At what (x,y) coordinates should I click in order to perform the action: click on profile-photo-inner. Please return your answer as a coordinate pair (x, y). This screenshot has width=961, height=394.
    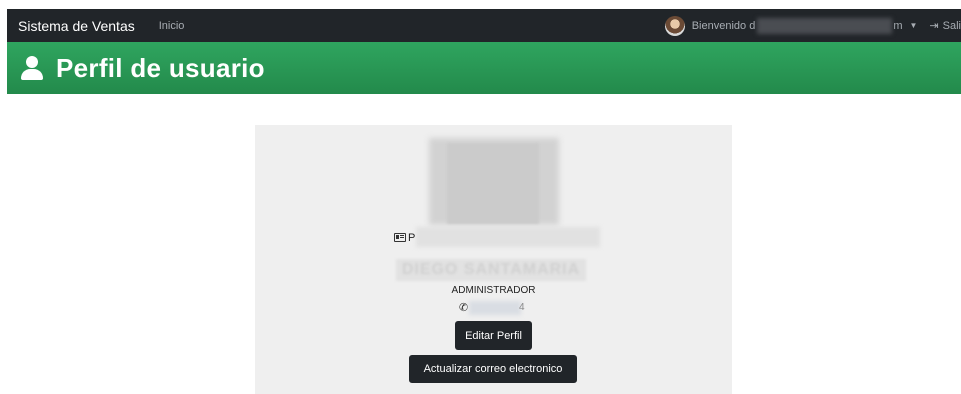
    Looking at the image, I should click on (493, 183).